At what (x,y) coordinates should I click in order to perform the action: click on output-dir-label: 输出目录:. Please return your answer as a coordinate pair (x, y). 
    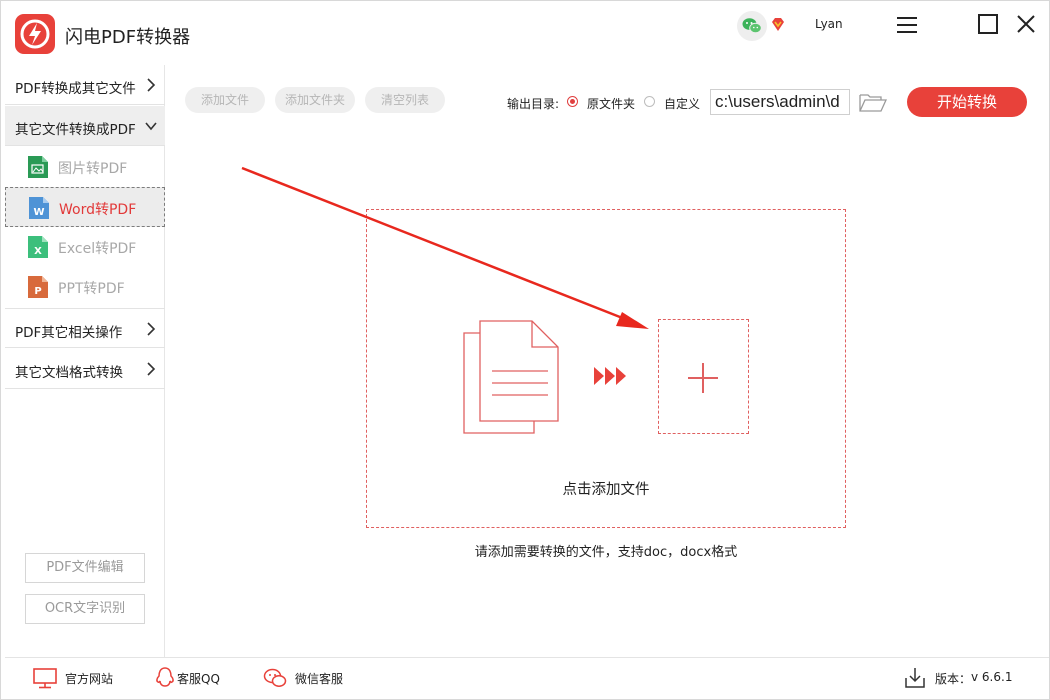
    Looking at the image, I should click on (533, 104).